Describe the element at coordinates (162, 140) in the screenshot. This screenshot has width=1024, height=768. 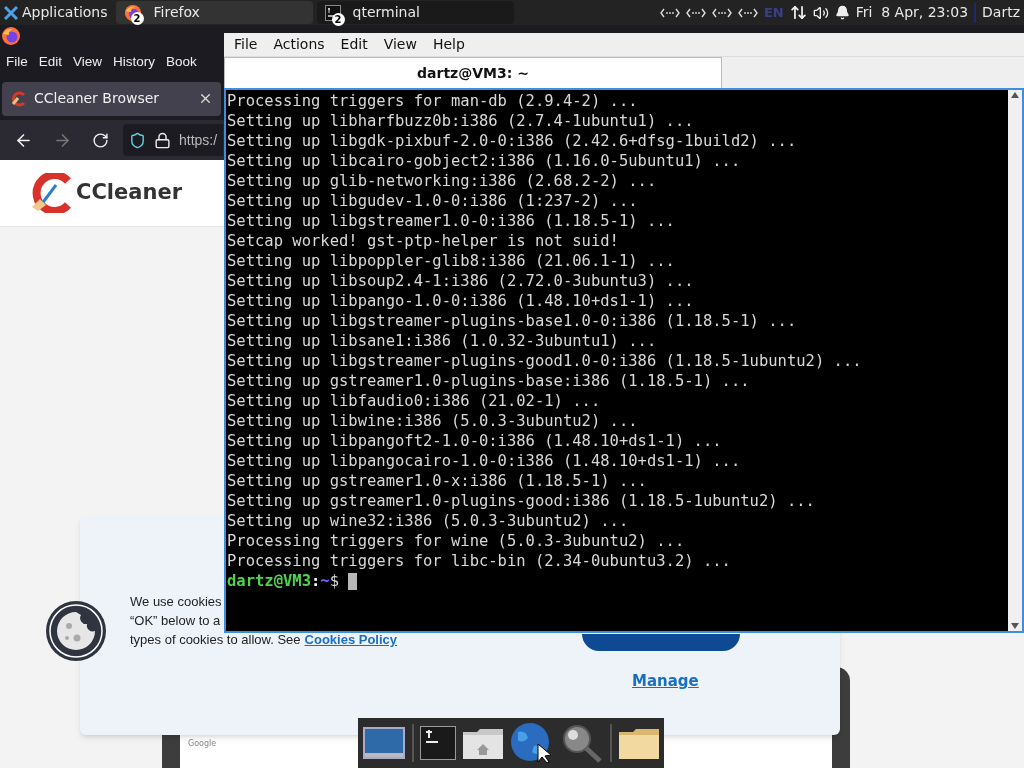
I see `lock-icon` at that location.